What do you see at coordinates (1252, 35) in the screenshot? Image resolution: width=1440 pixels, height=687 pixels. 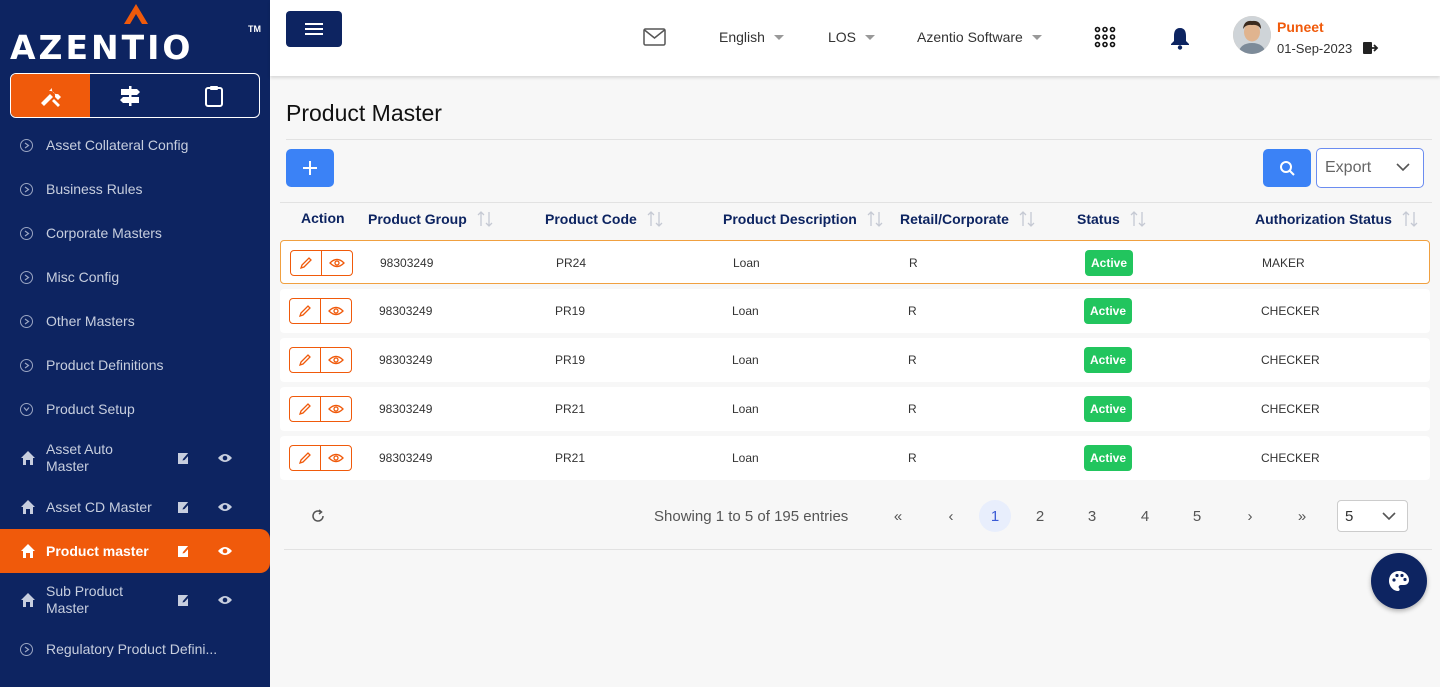 I see `avatar` at bounding box center [1252, 35].